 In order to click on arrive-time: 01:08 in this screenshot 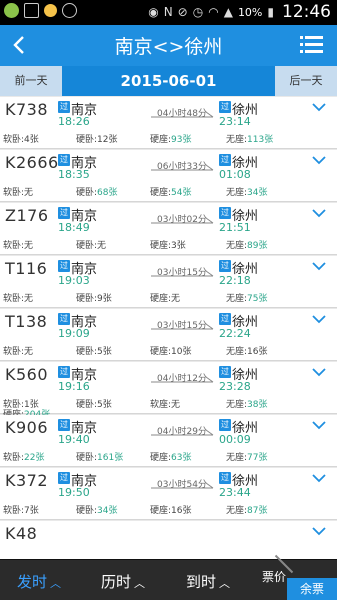, I will do `click(235, 174)`.